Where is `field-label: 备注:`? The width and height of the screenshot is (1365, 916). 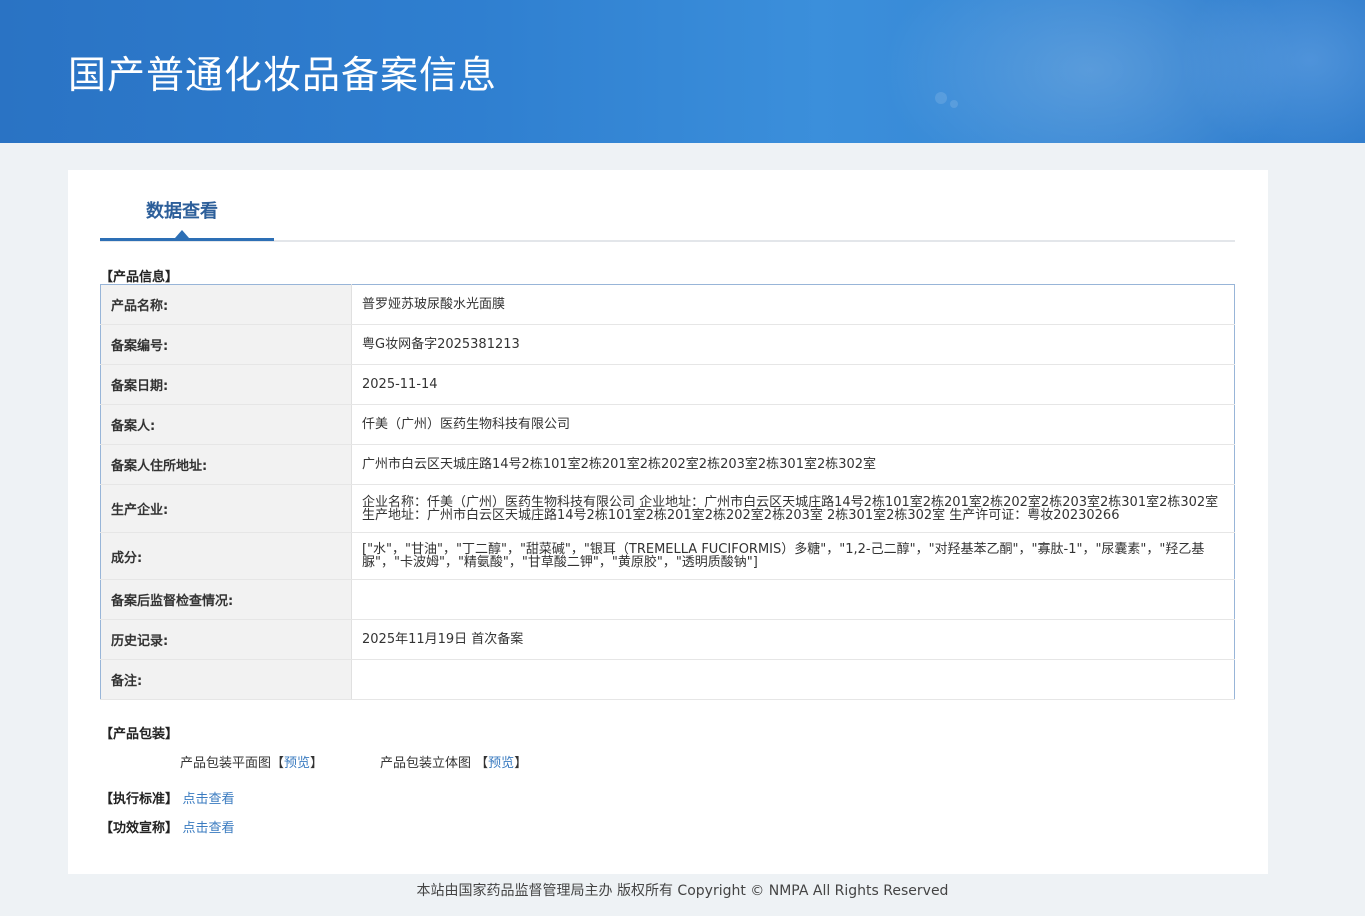
field-label: 备注: is located at coordinates (226, 679).